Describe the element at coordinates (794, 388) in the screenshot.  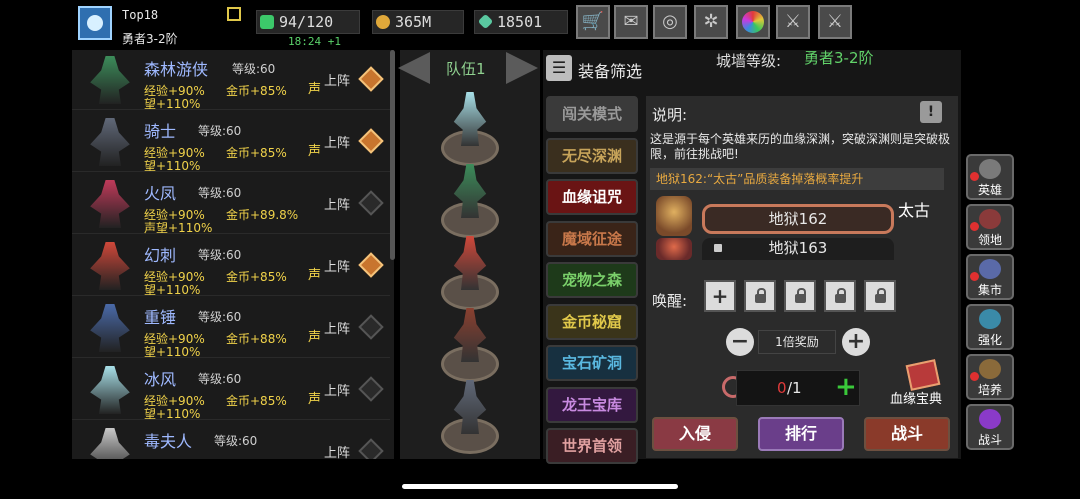
I see `ticket-total: /1` at that location.